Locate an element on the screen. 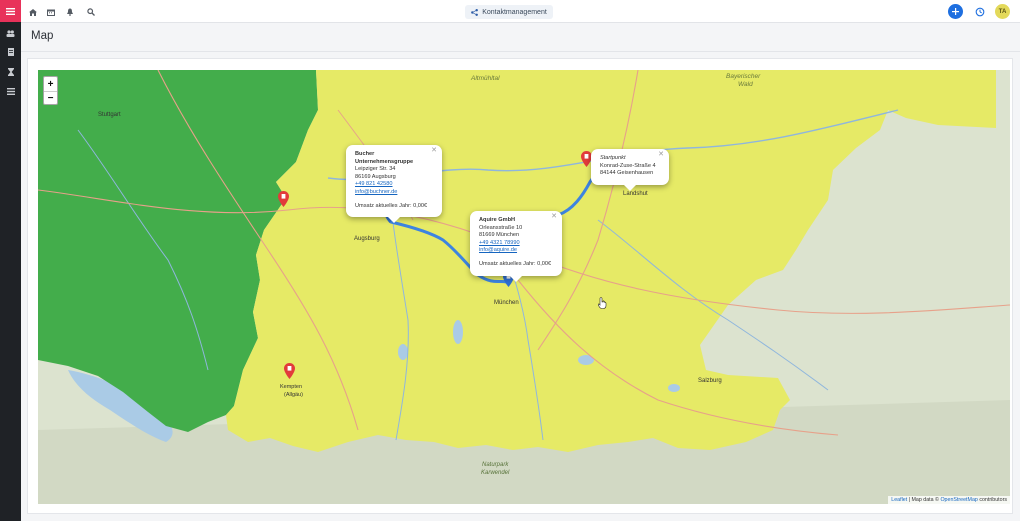 This screenshot has height=521, width=1020. page-title: Map is located at coordinates (42, 36).